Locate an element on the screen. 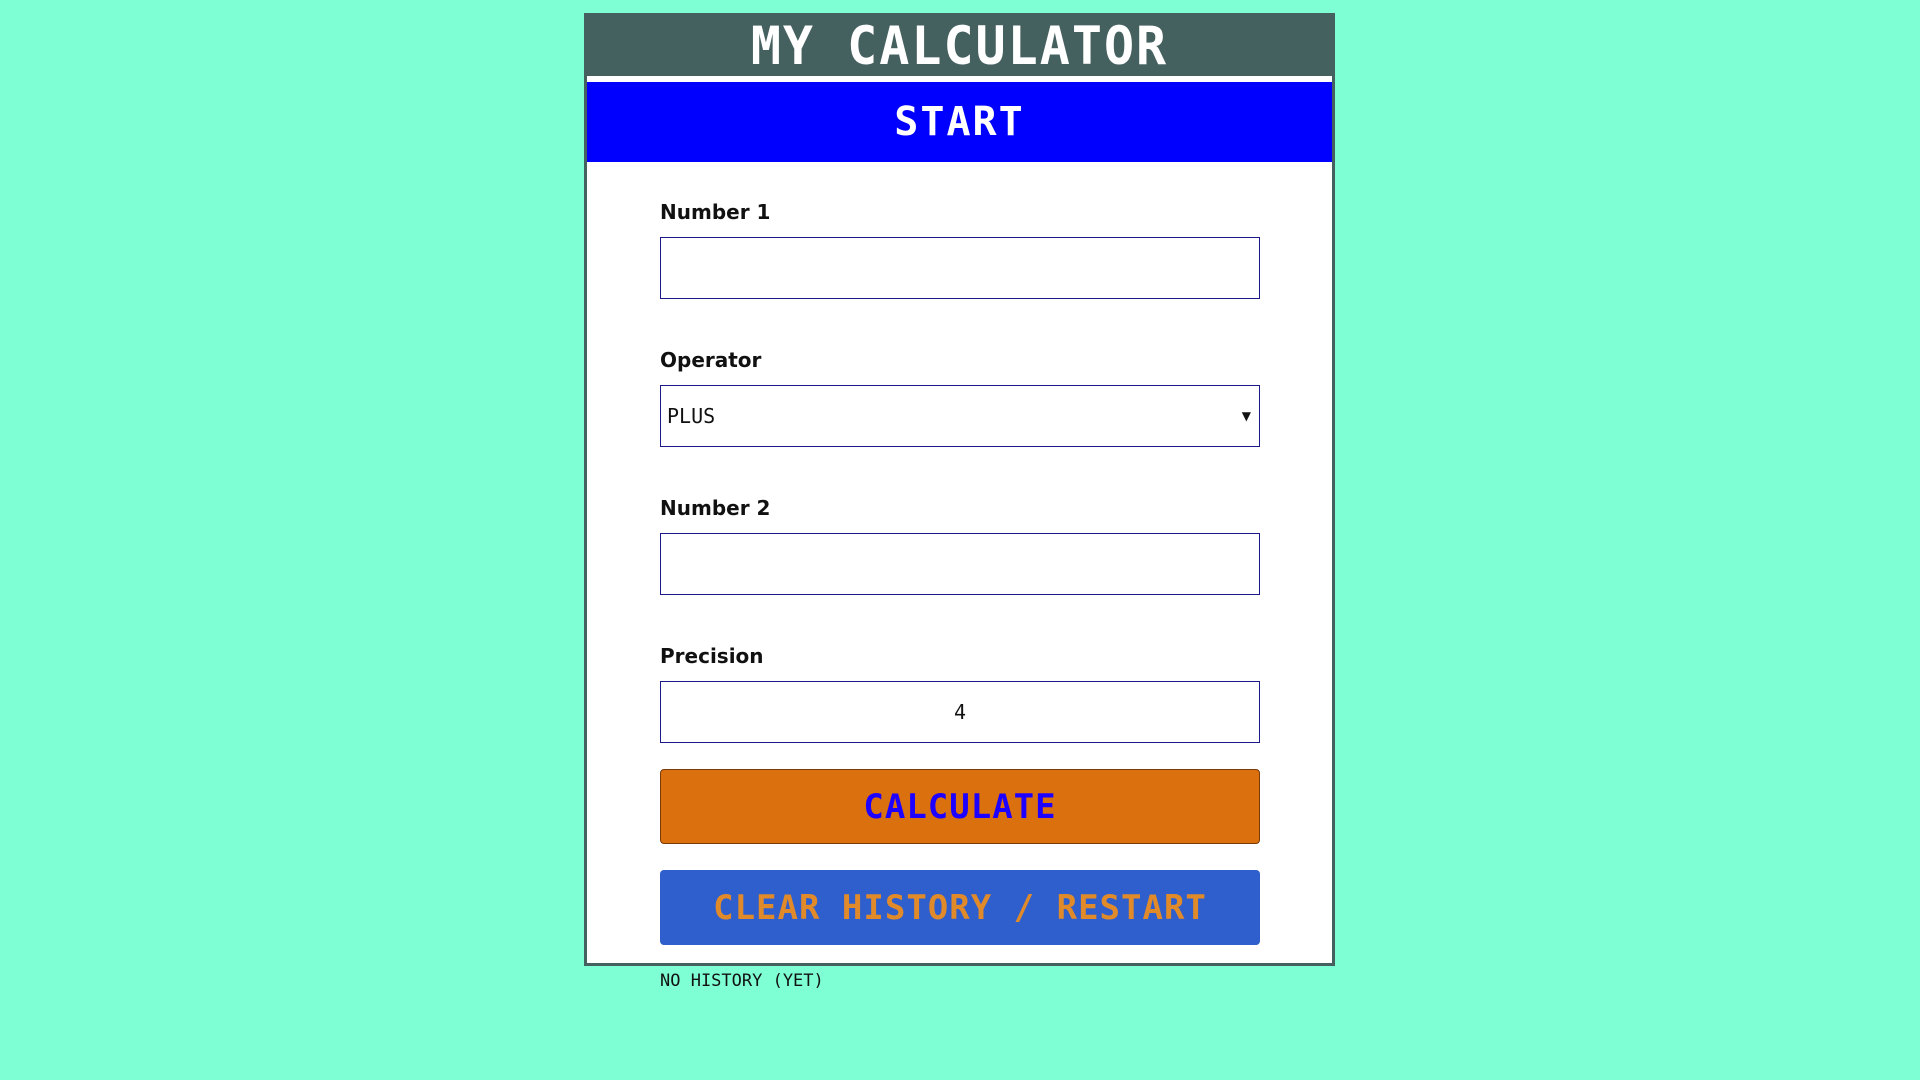 This screenshot has width=1920, height=1080. operator-selected-value: Plus is located at coordinates (691, 416).